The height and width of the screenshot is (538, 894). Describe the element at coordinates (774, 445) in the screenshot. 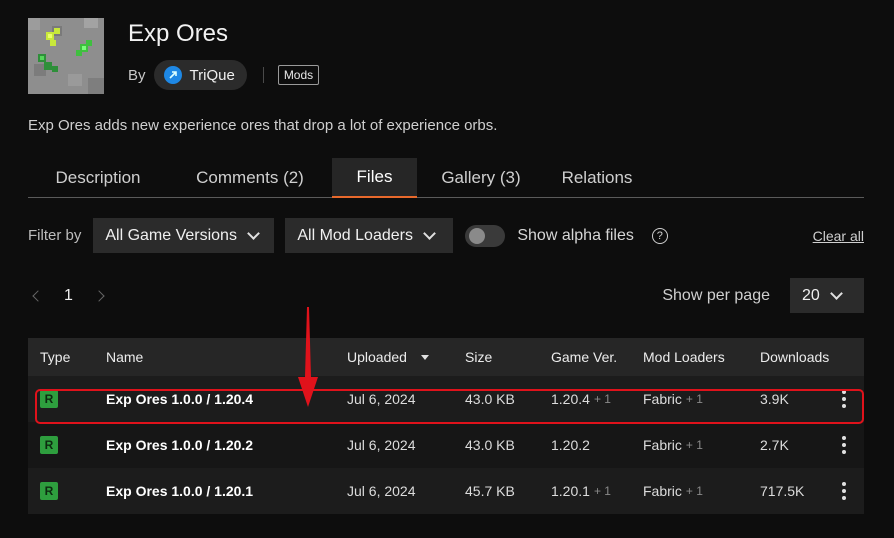

I see `download-count: 2.7K` at that location.